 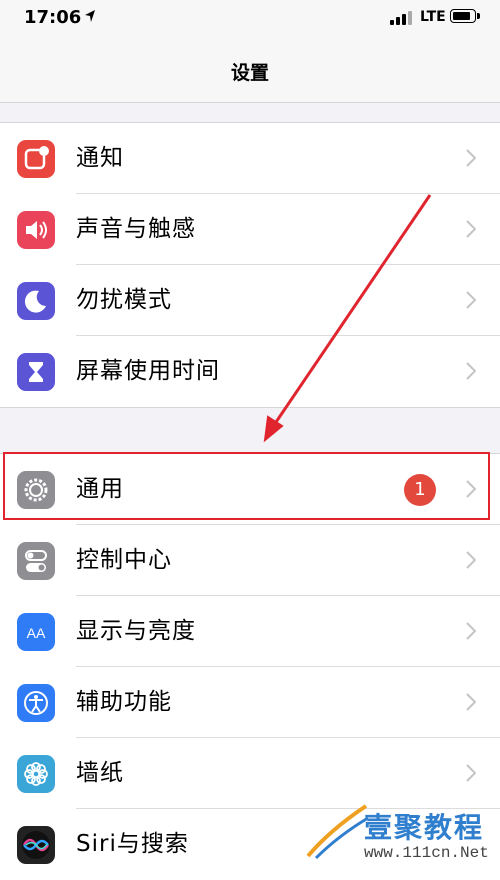 What do you see at coordinates (124, 300) in the screenshot?
I see `settings-row-label: 勿扰模式` at bounding box center [124, 300].